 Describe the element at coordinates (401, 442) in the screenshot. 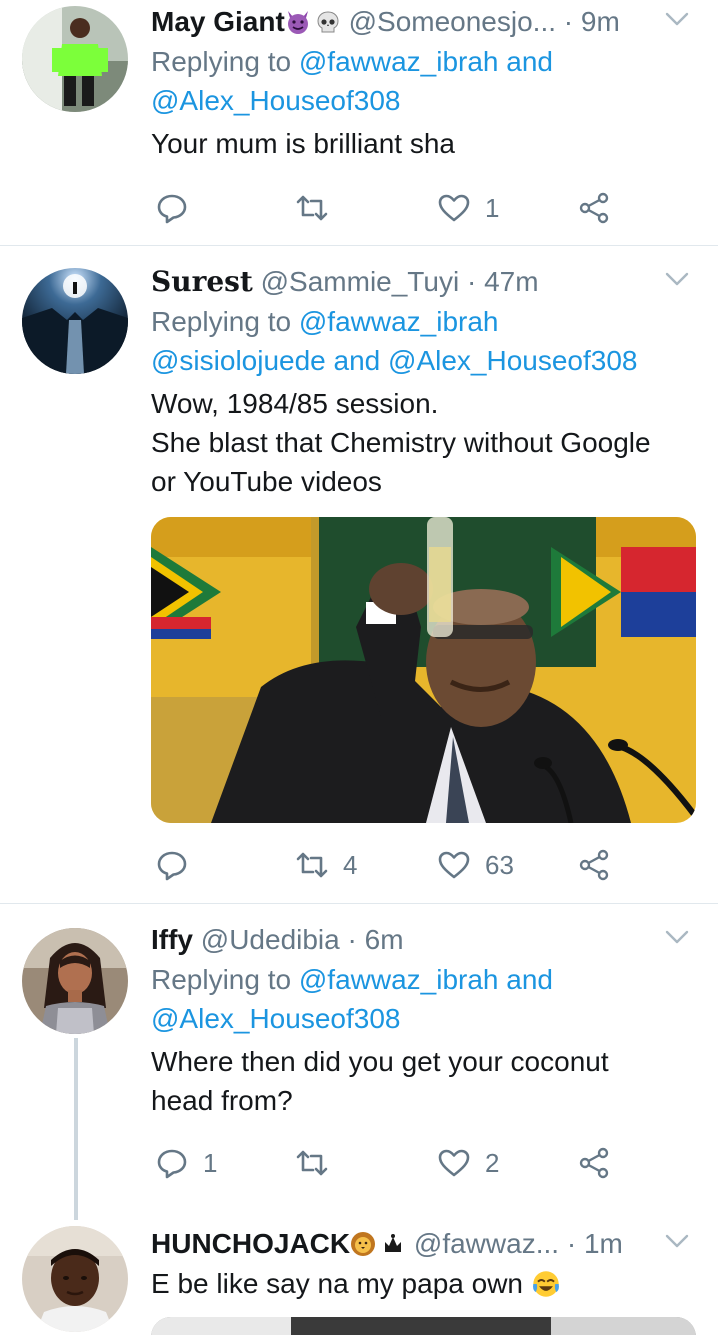

I see `tweet-text-line: She blast that Chemistry without Google` at that location.